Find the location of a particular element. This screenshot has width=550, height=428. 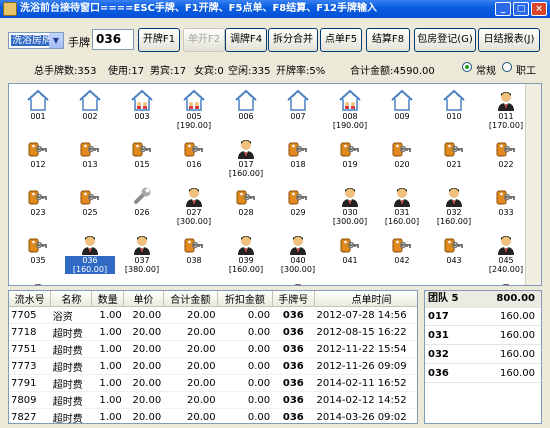

split-merge-button: 拆分合并 is located at coordinates (293, 40).